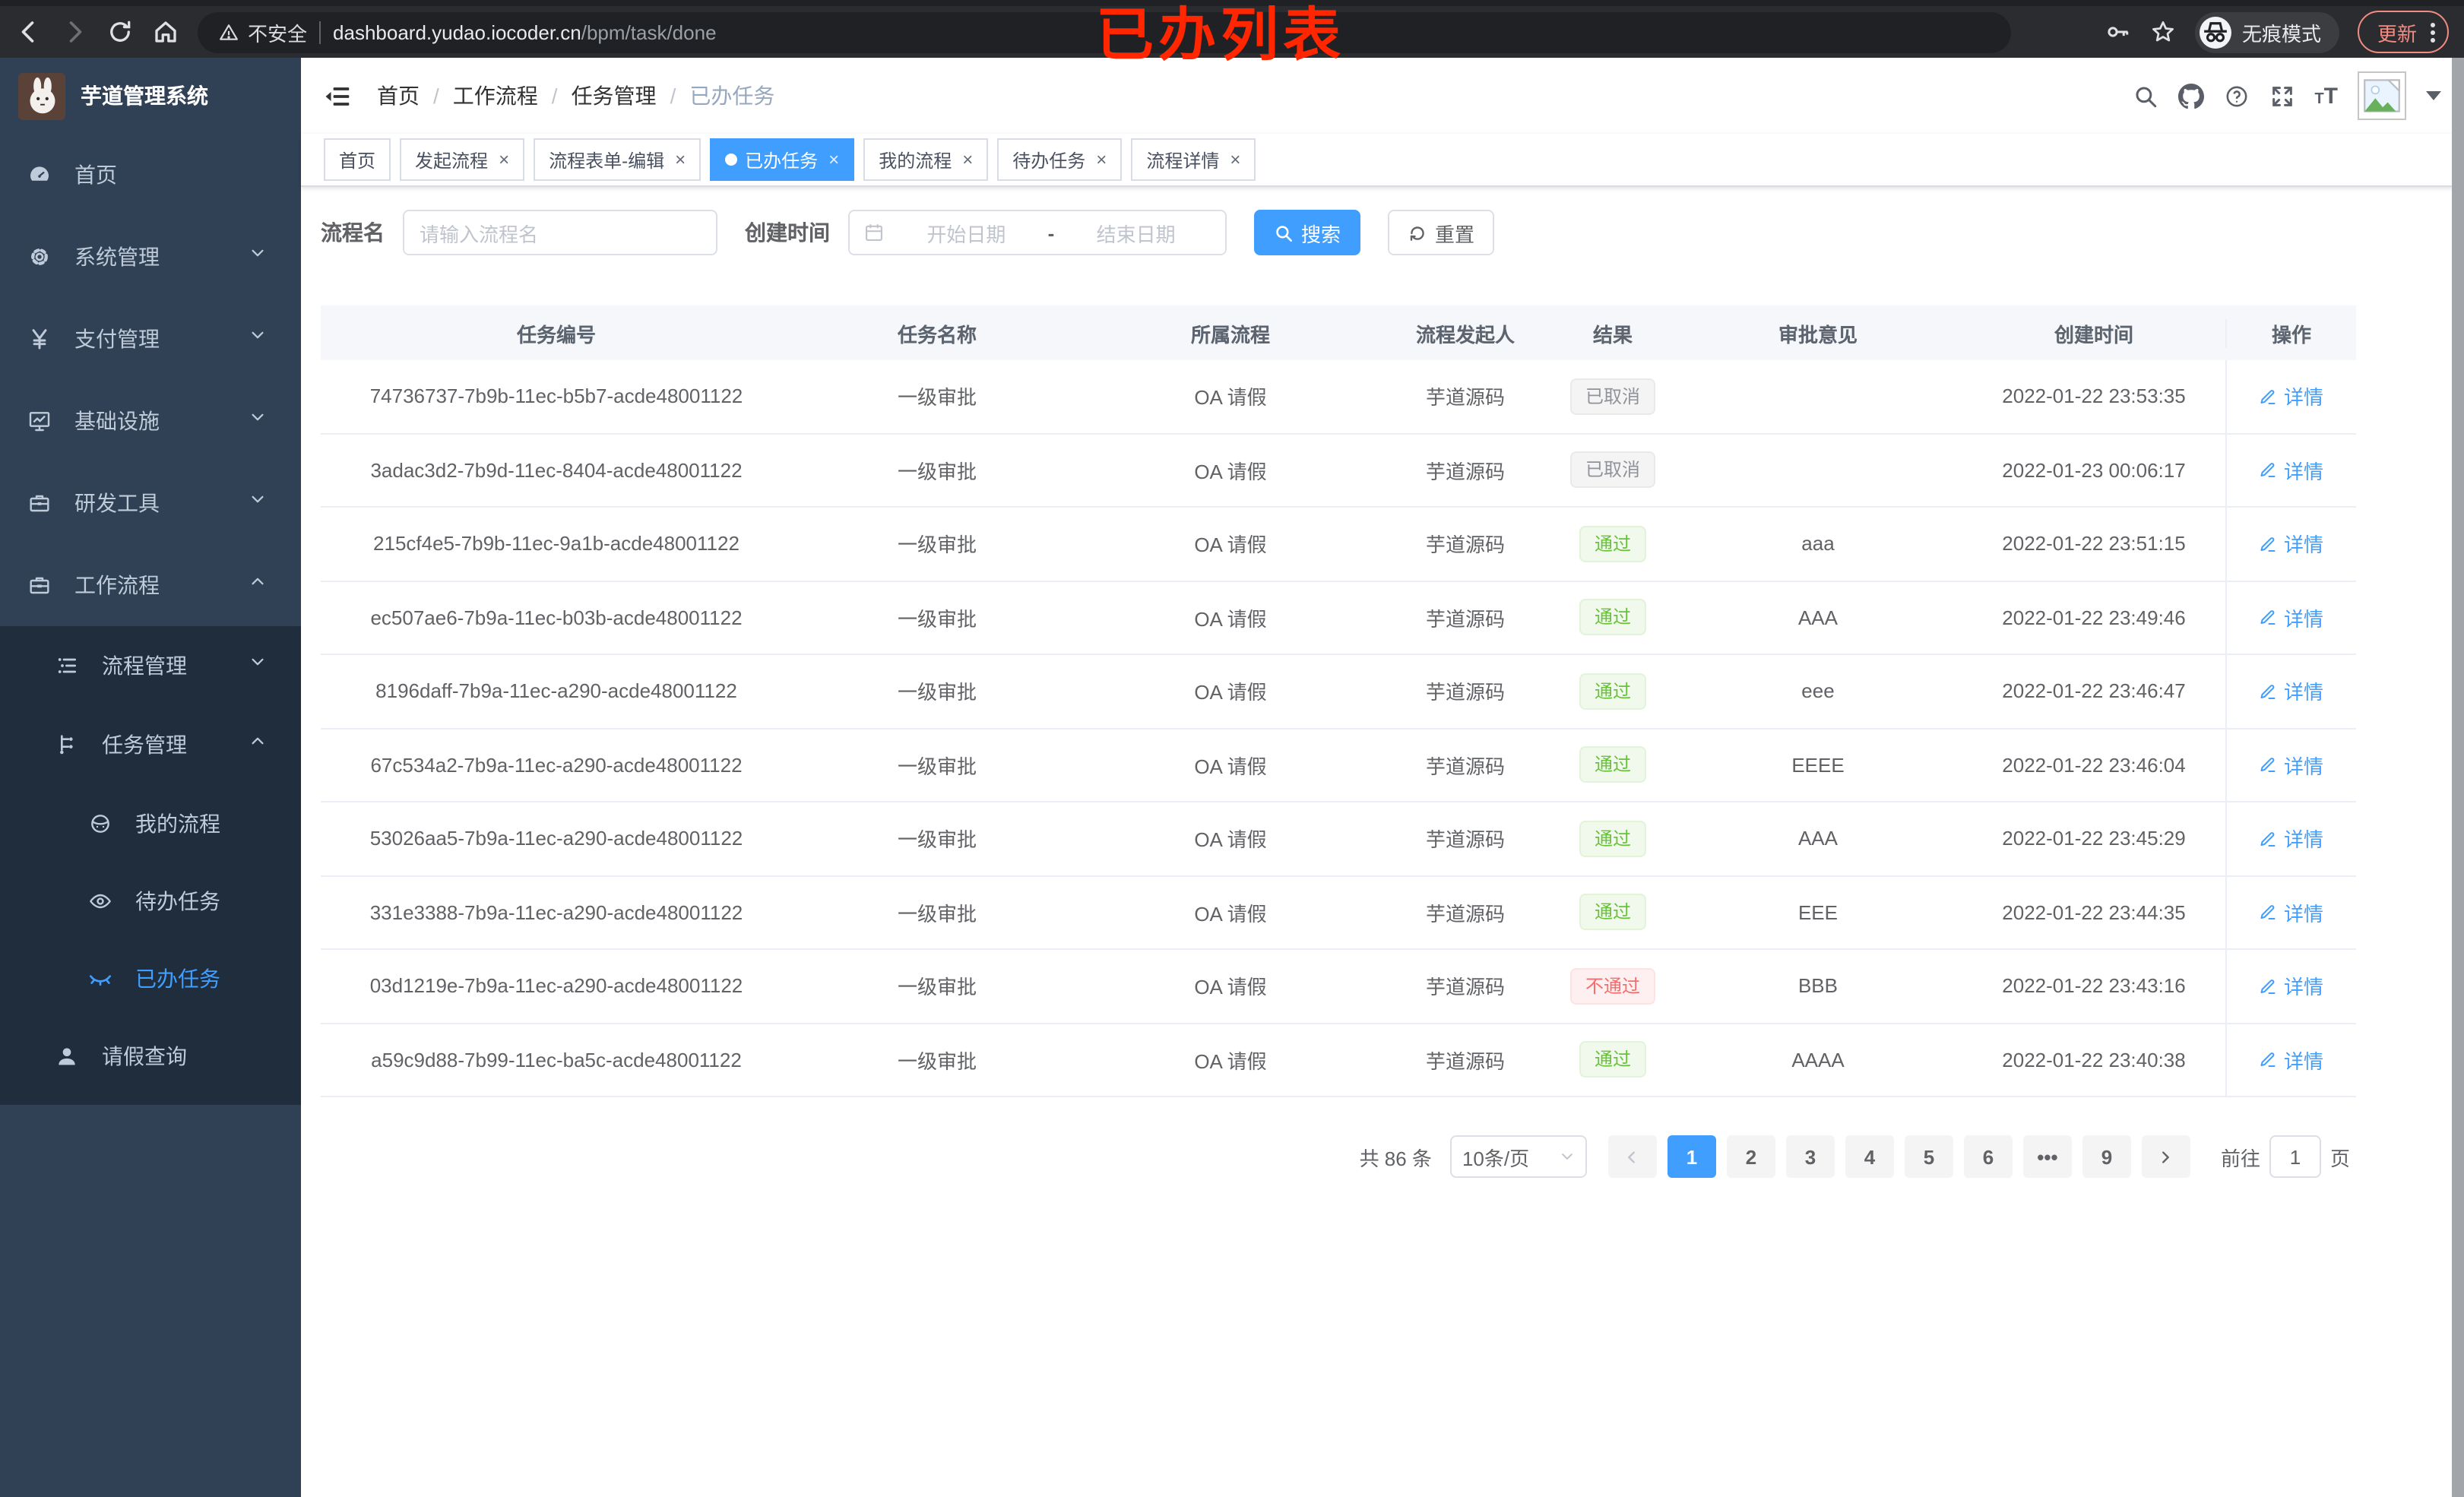 This screenshot has height=1497, width=2464. Describe the element at coordinates (150, 585) in the screenshot. I see `sidebar-item-workflow: 工作流程` at that location.